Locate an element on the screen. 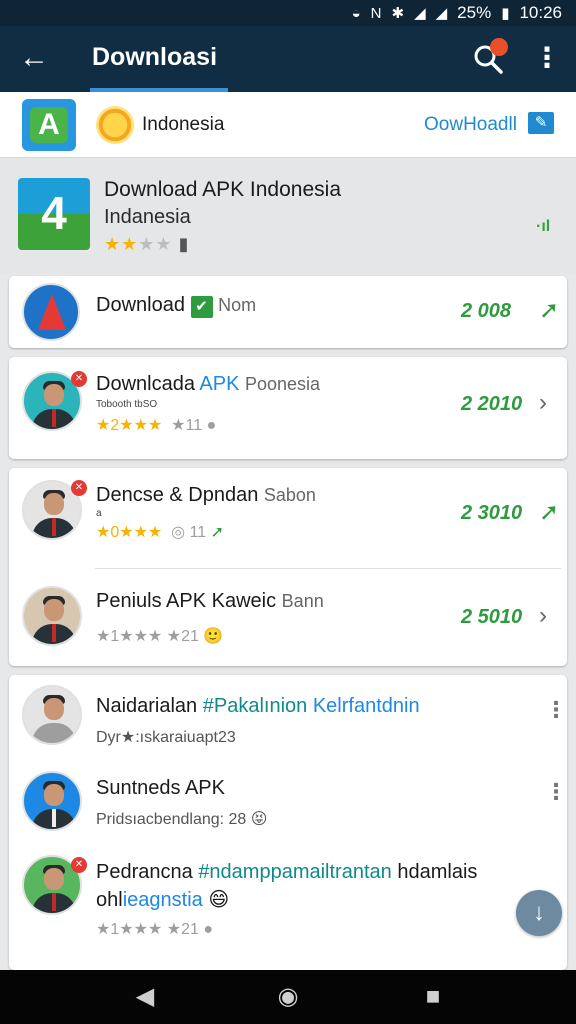 Image resolution: width=576 pixels, height=1024 pixels. scroll-down-fab-icon: ↓ is located at coordinates (539, 913).